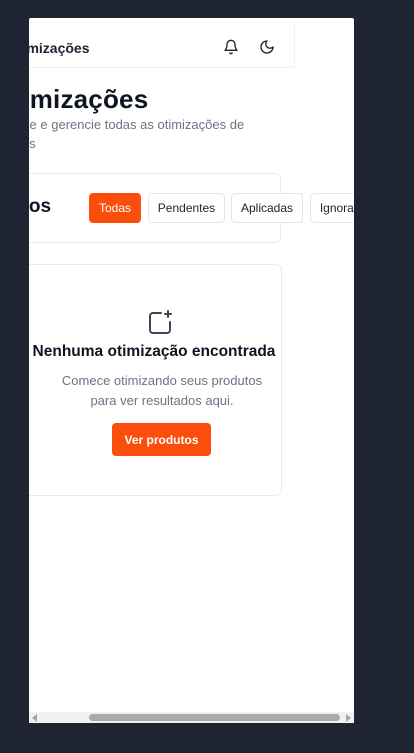 This screenshot has width=414, height=753. I want to click on filter-chip-todas: Todas, so click(115, 208).